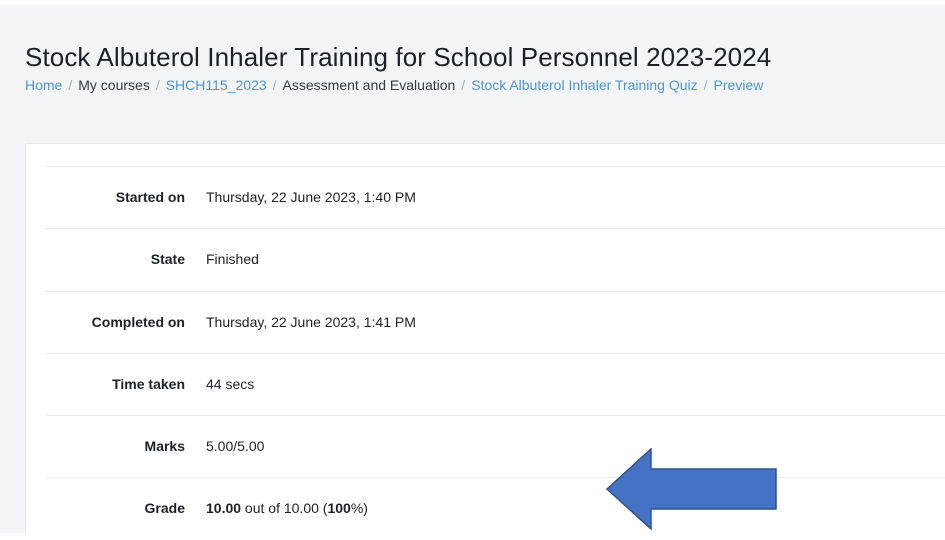 The height and width of the screenshot is (540, 945). Describe the element at coordinates (235, 446) in the screenshot. I see `marks-value: 5.00/5.00` at that location.